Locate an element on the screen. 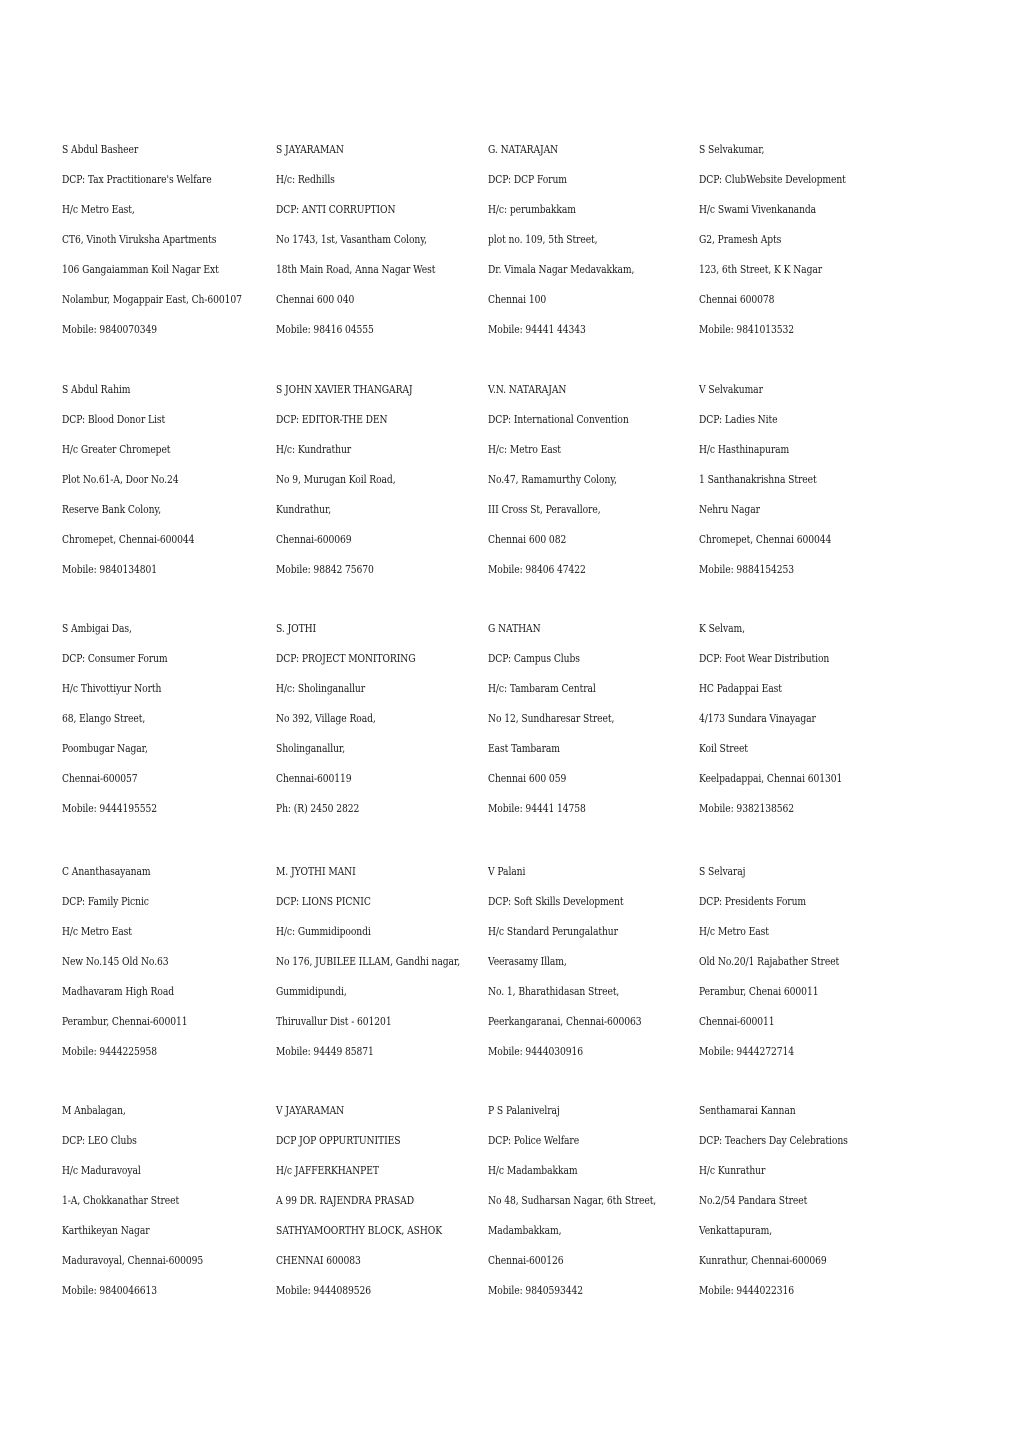 The image size is (1020, 1442). contact-phone: Mobile: 9444022316 is located at coordinates (746, 1290).